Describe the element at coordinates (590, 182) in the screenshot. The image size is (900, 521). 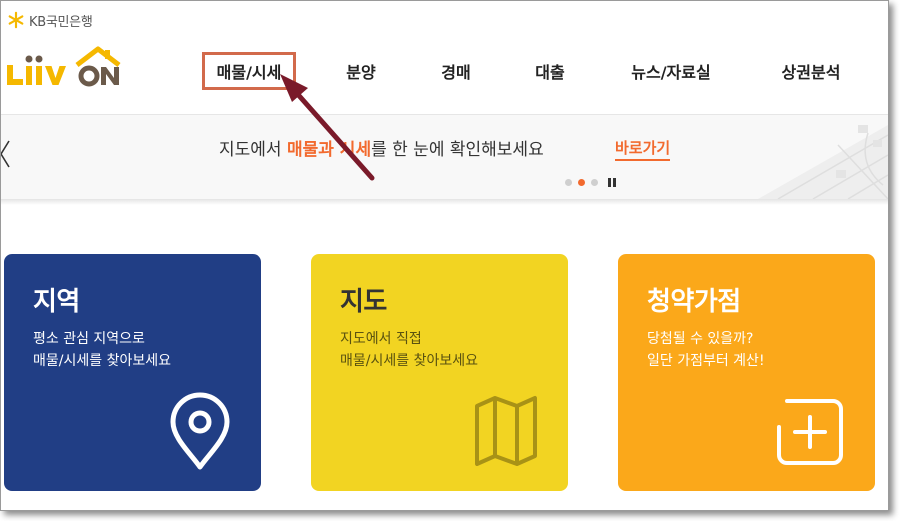
I see `slide-indicator` at that location.